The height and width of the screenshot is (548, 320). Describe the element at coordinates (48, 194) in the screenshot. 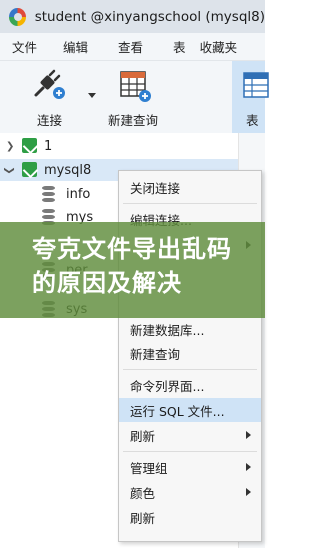

I see `database-icon` at that location.